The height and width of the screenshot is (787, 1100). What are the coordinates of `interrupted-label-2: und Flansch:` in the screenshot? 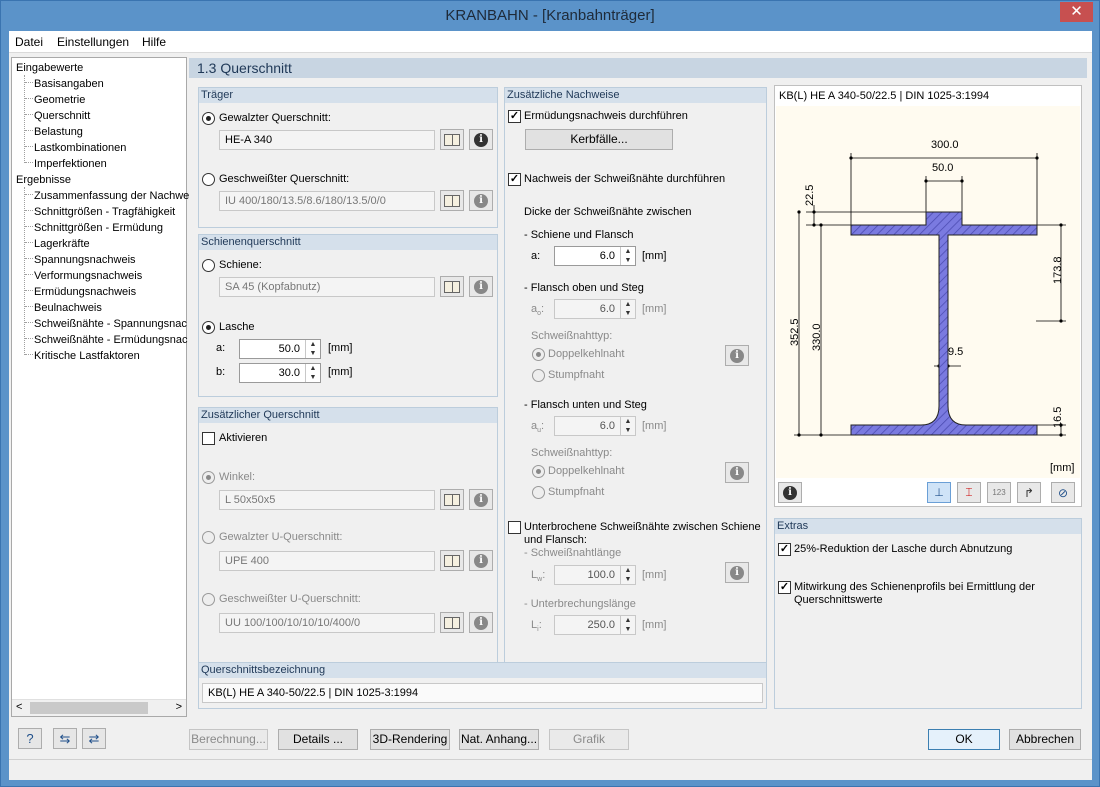 It's located at (555, 540).